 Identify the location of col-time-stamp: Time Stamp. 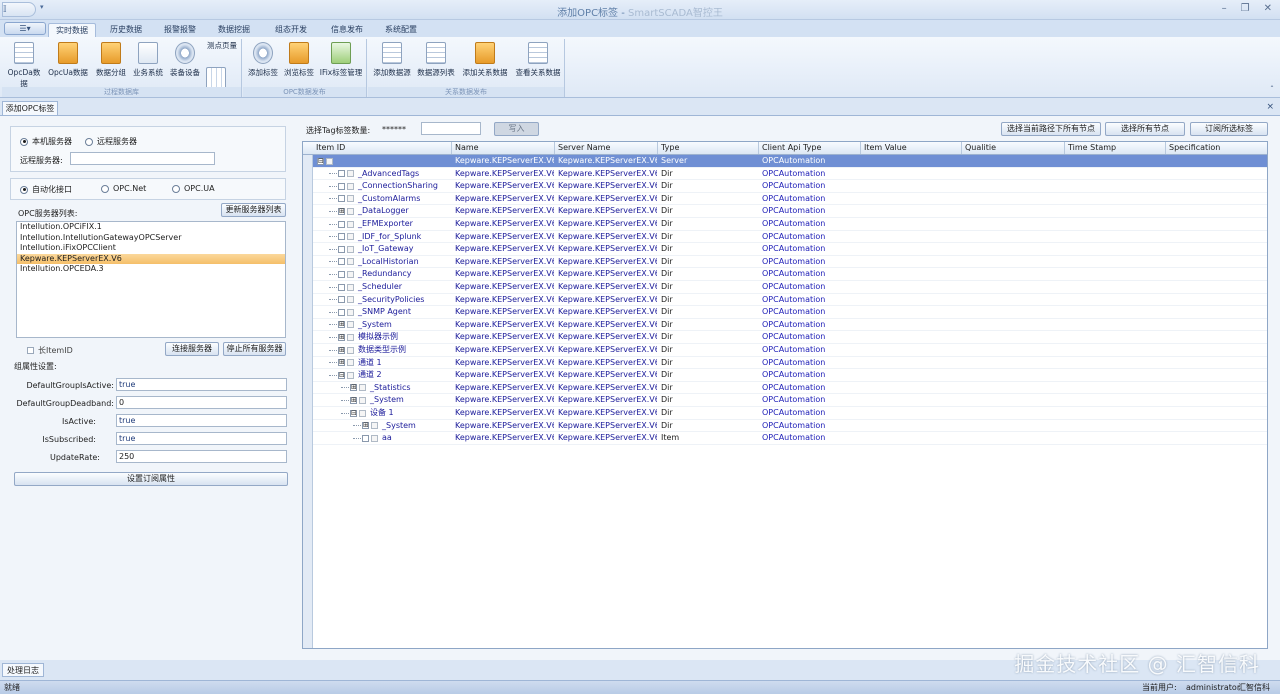
(1115, 148).